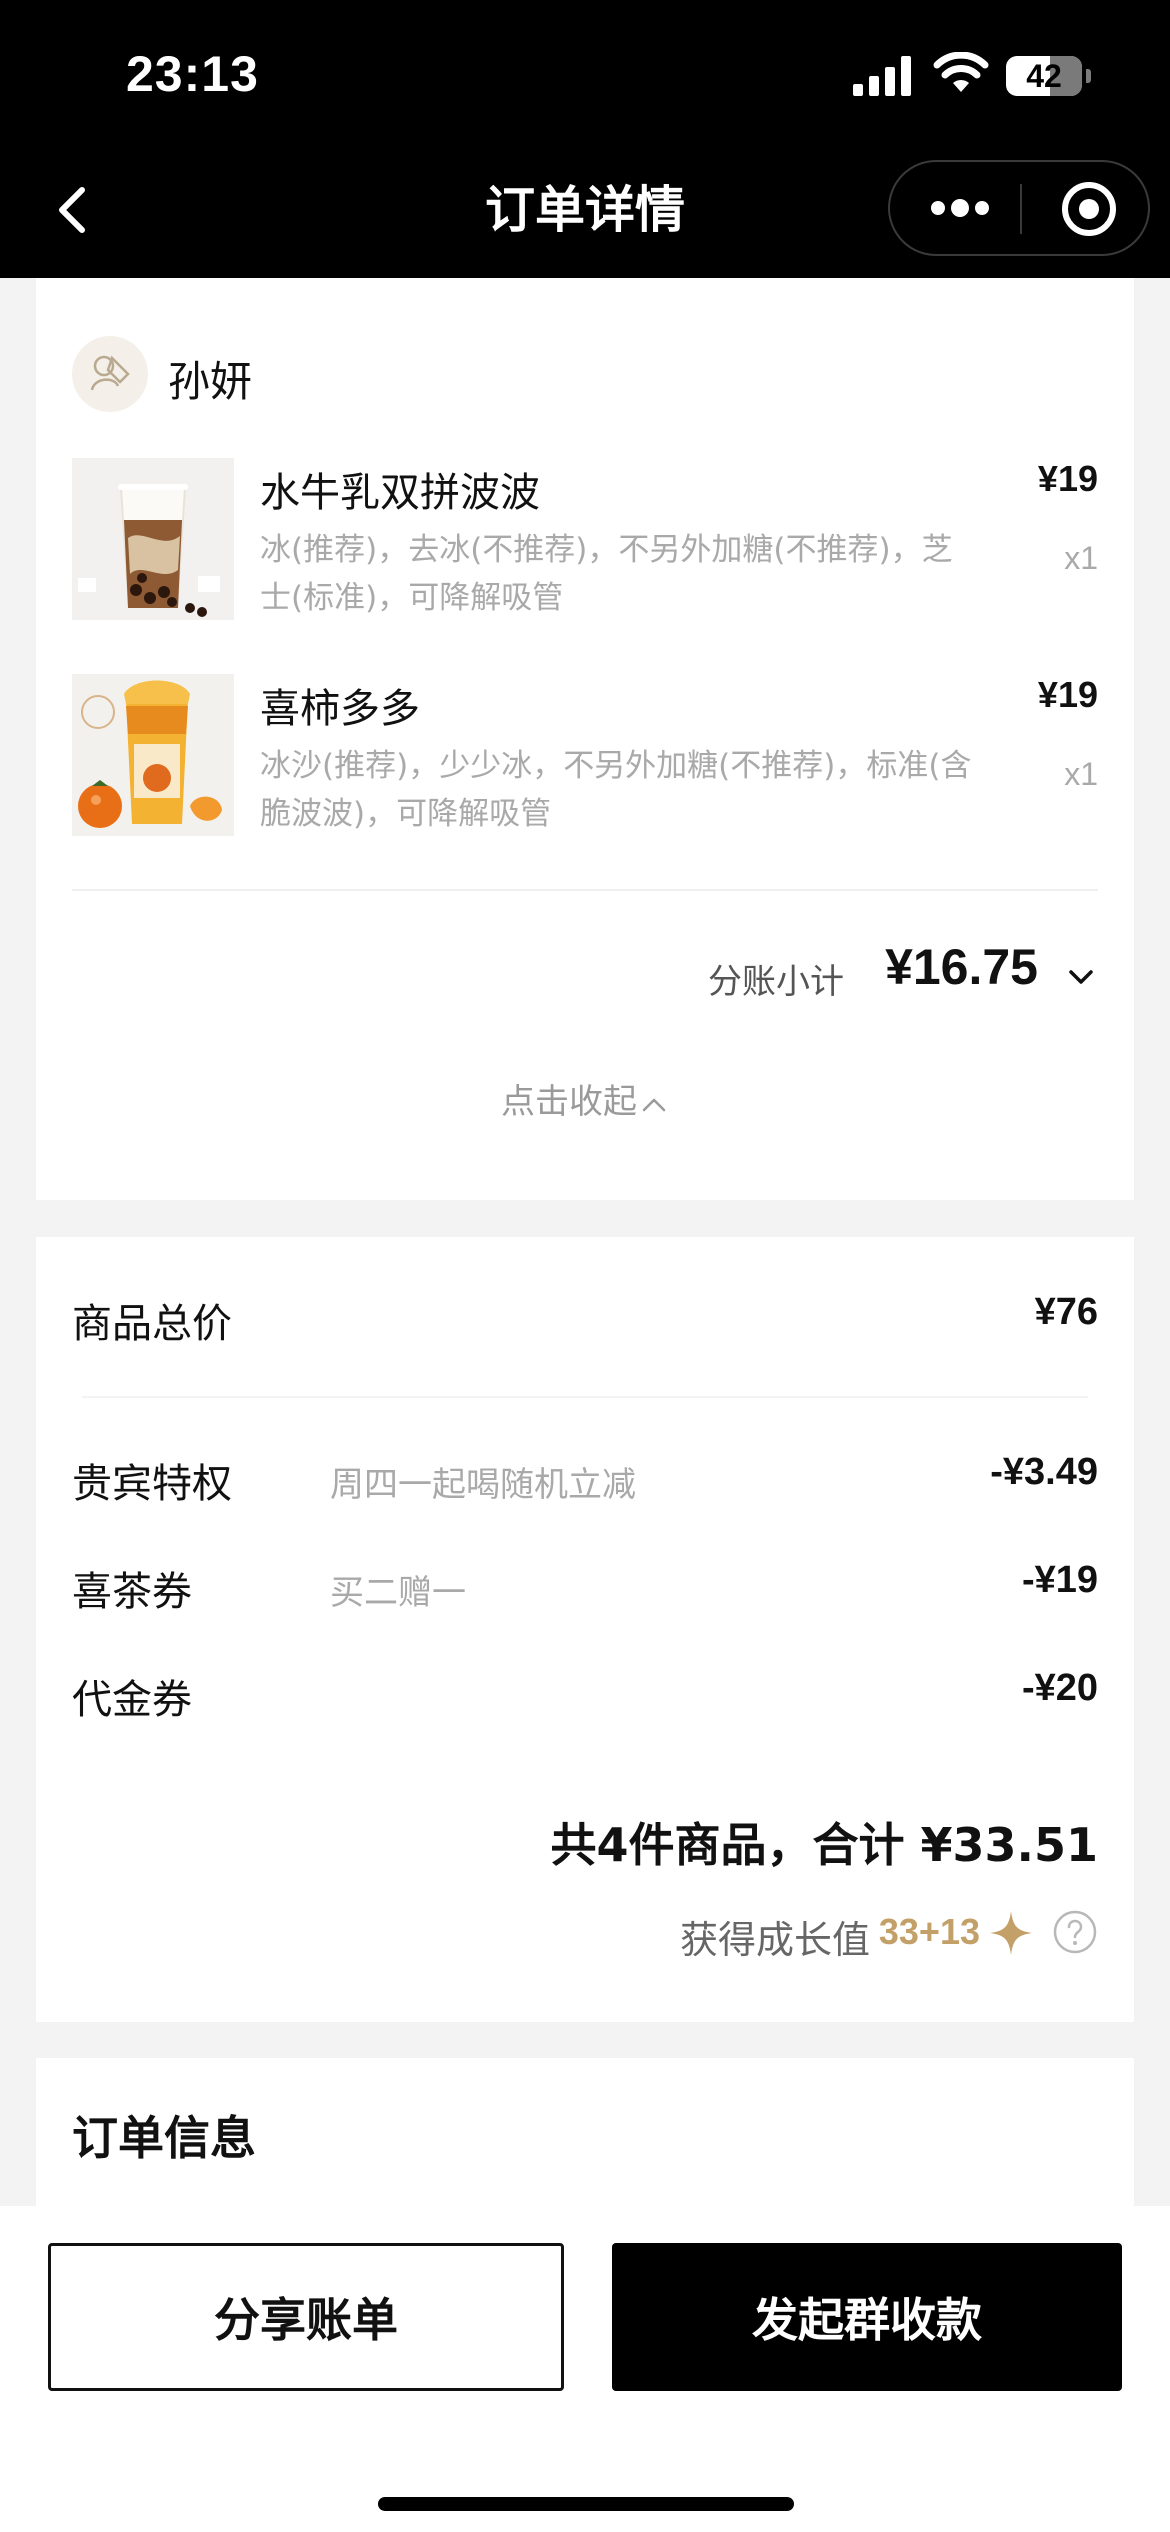 This screenshot has width=1170, height=2532. What do you see at coordinates (824, 1845) in the screenshot?
I see `grand-total: 共4件商品，合计 ¥33.51` at bounding box center [824, 1845].